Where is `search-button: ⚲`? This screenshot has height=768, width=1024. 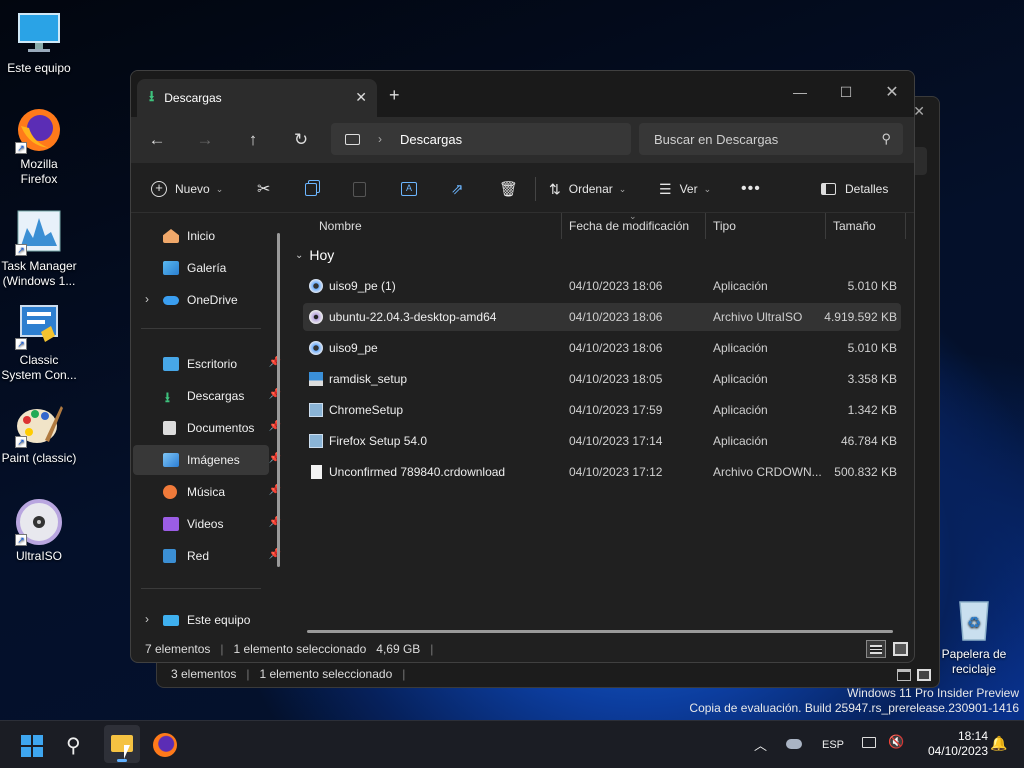
search-button: ⚲ is located at coordinates (73, 745).